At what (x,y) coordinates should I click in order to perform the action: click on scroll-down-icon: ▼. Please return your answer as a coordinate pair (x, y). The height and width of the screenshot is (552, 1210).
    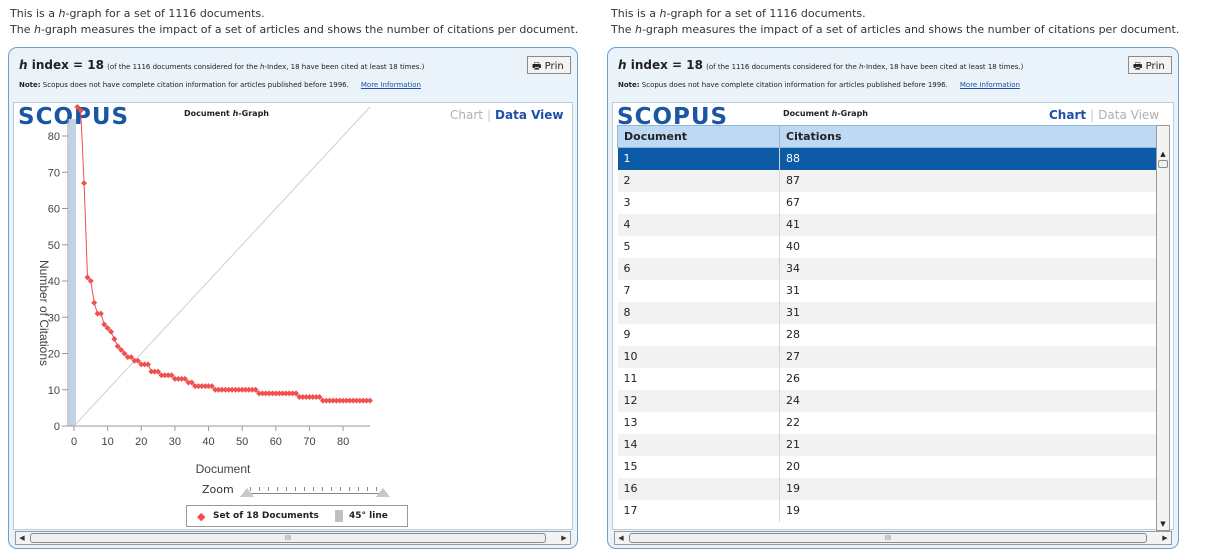
    Looking at the image, I should click on (1163, 524).